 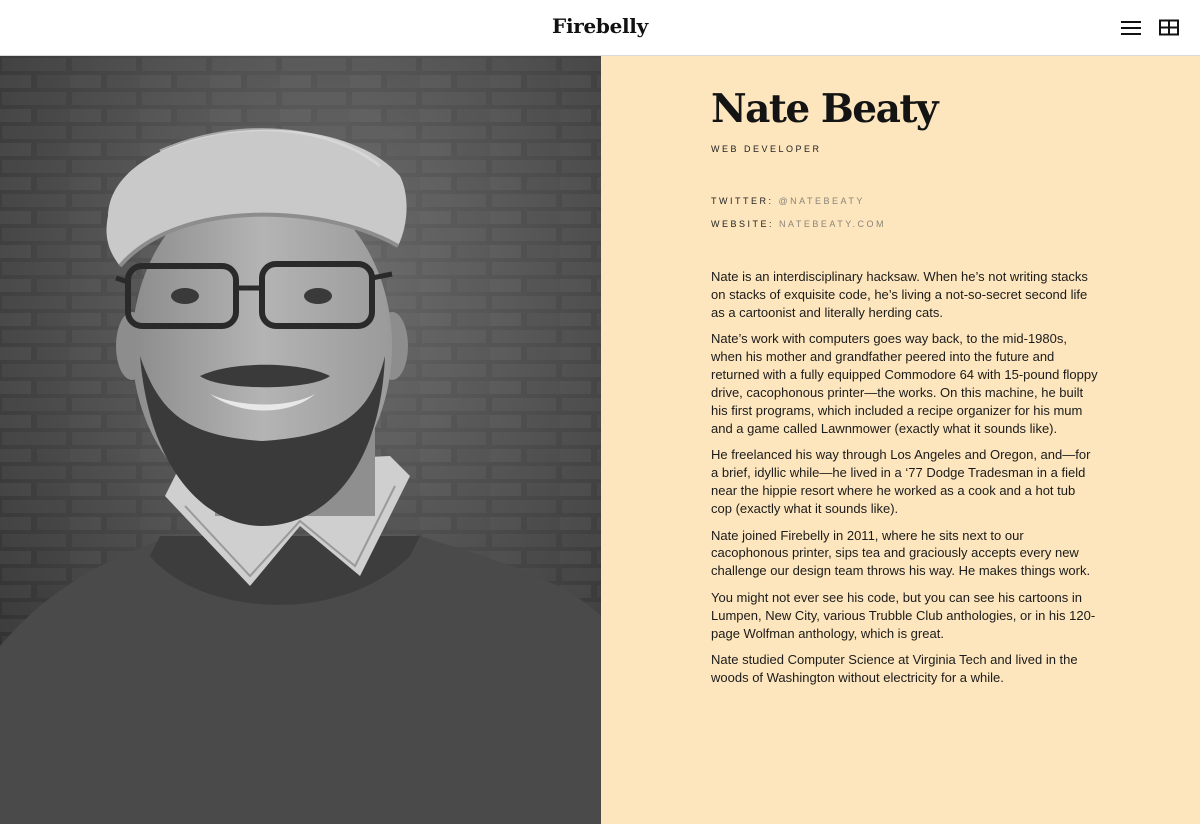 I want to click on website-row: WEBSITE: NATEBEATY.COM, so click(x=798, y=224).